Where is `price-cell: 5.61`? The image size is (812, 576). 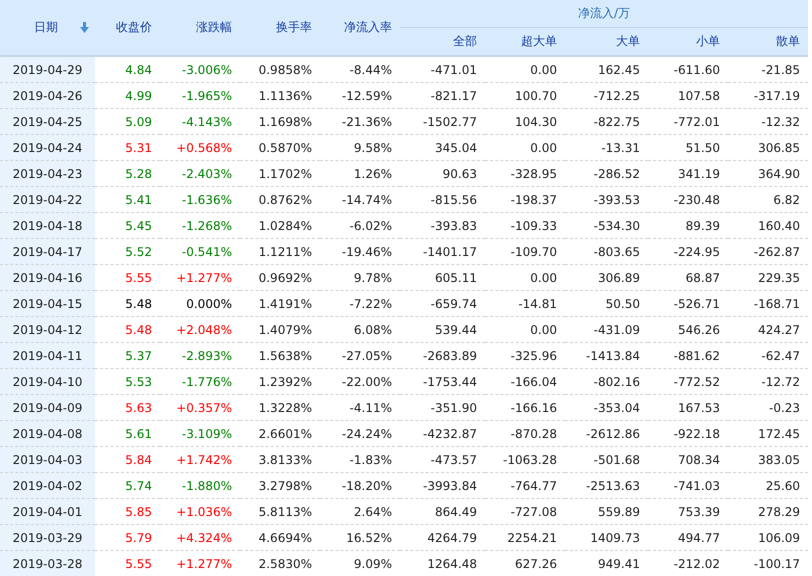 price-cell: 5.61 is located at coordinates (127, 433).